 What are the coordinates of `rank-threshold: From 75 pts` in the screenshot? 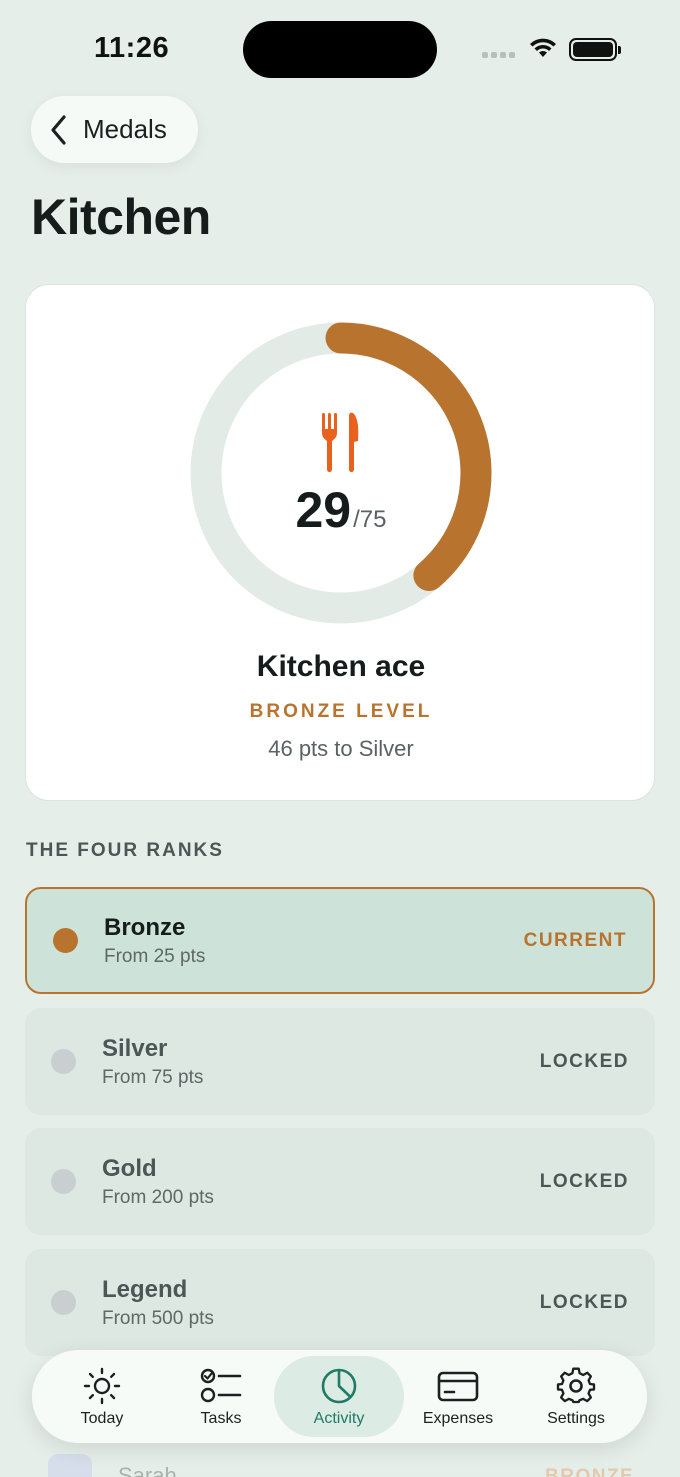 It's located at (153, 1077).